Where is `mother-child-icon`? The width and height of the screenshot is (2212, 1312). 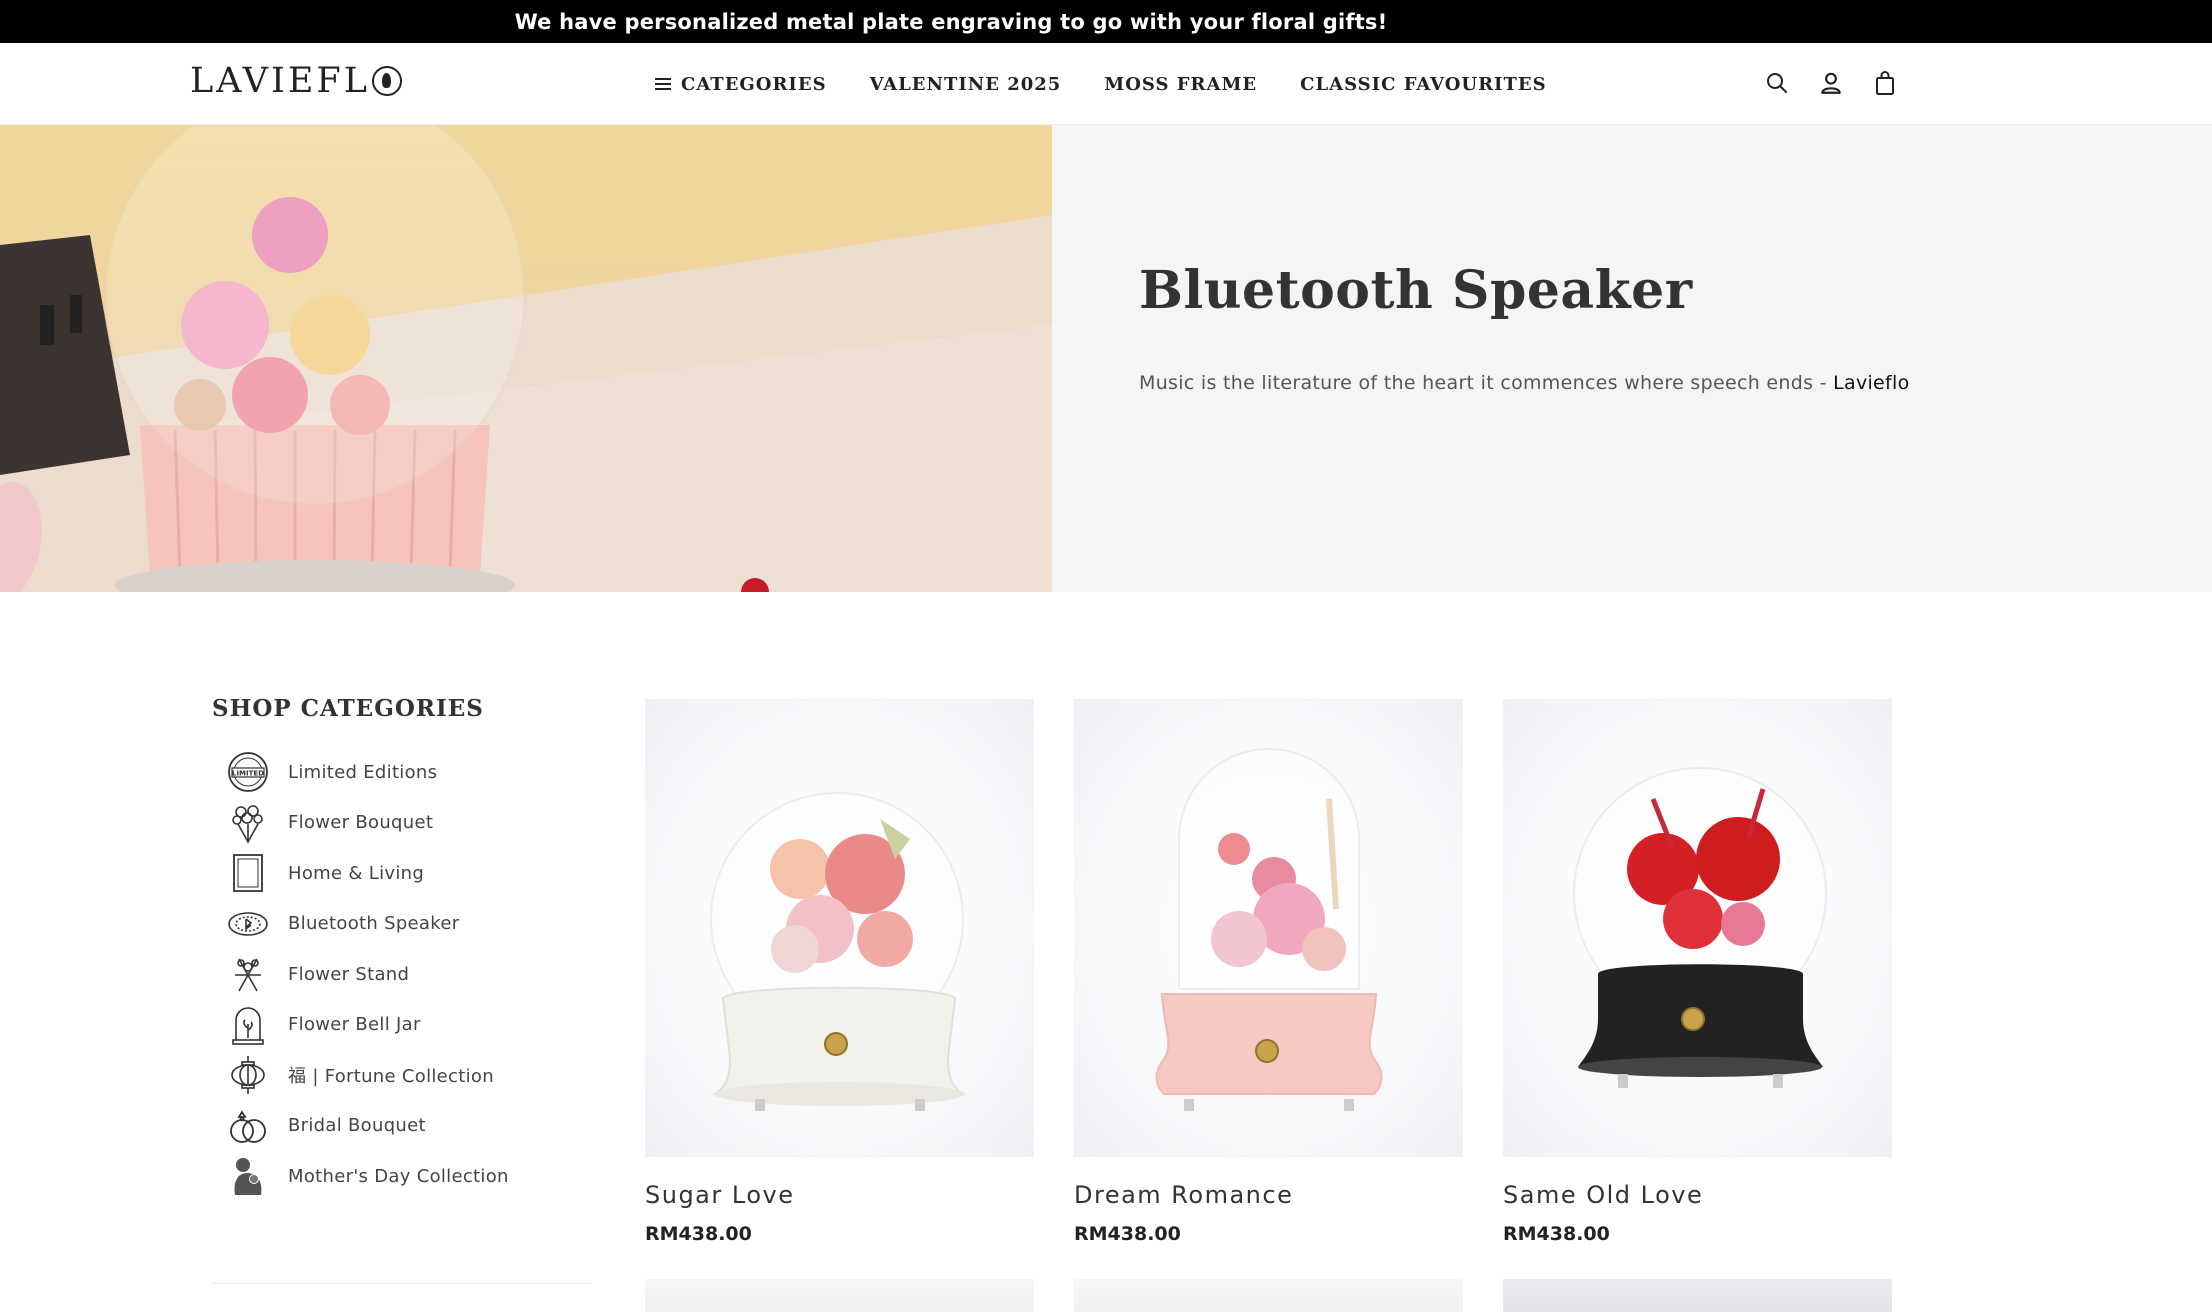 mother-child-icon is located at coordinates (248, 1176).